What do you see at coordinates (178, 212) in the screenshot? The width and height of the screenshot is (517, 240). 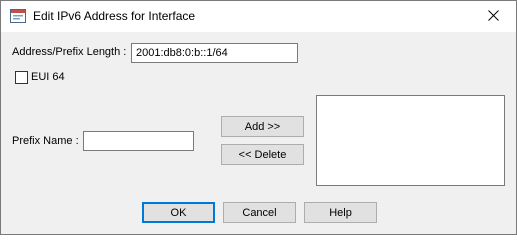 I see `ok-button: OK` at bounding box center [178, 212].